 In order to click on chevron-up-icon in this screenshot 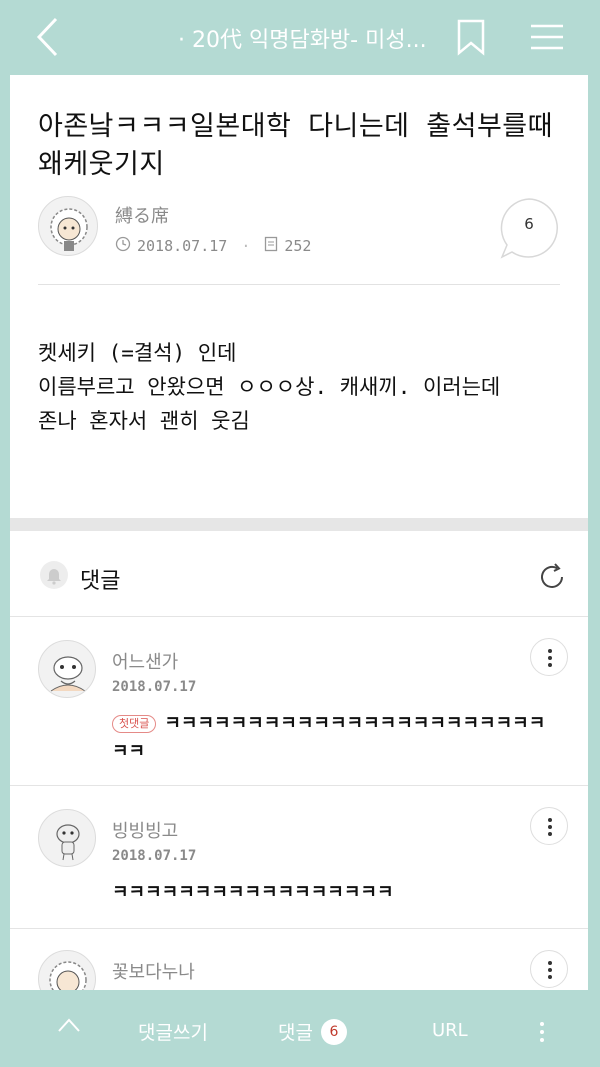, I will do `click(69, 1025)`.